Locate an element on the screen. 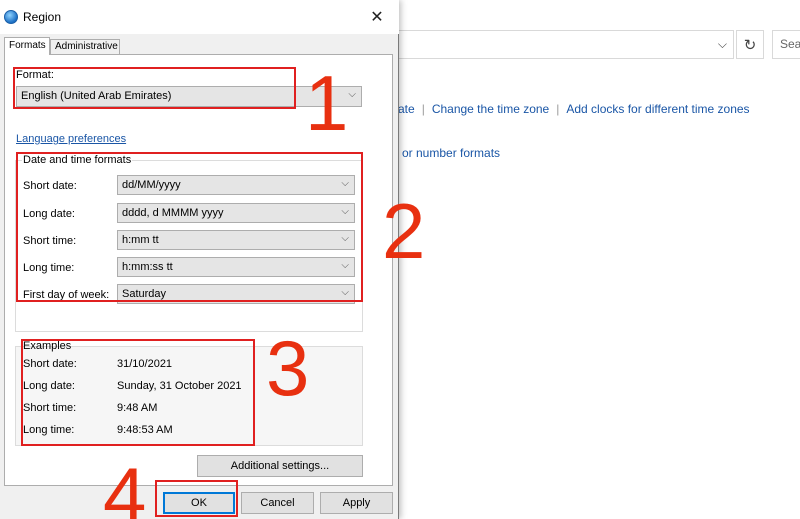  refresh-icon: ↻ is located at coordinates (750, 44).